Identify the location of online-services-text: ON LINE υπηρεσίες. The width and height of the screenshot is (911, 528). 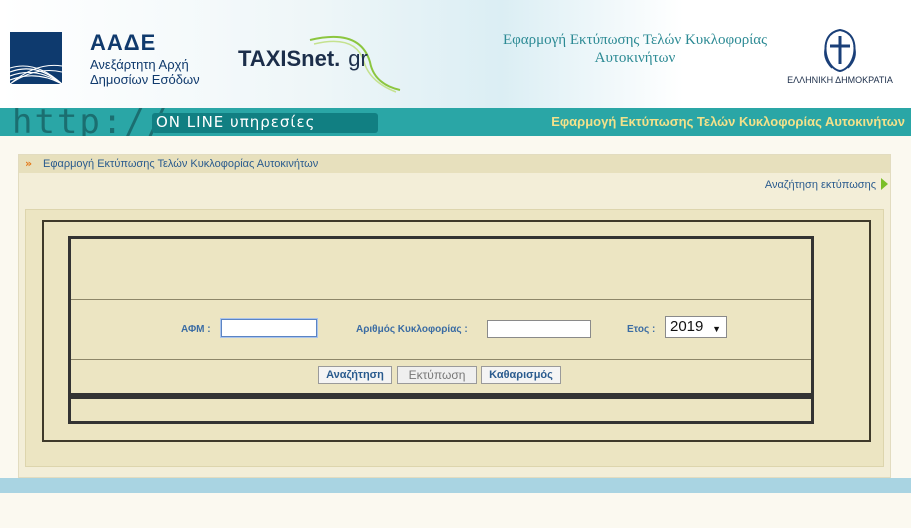
(236, 122).